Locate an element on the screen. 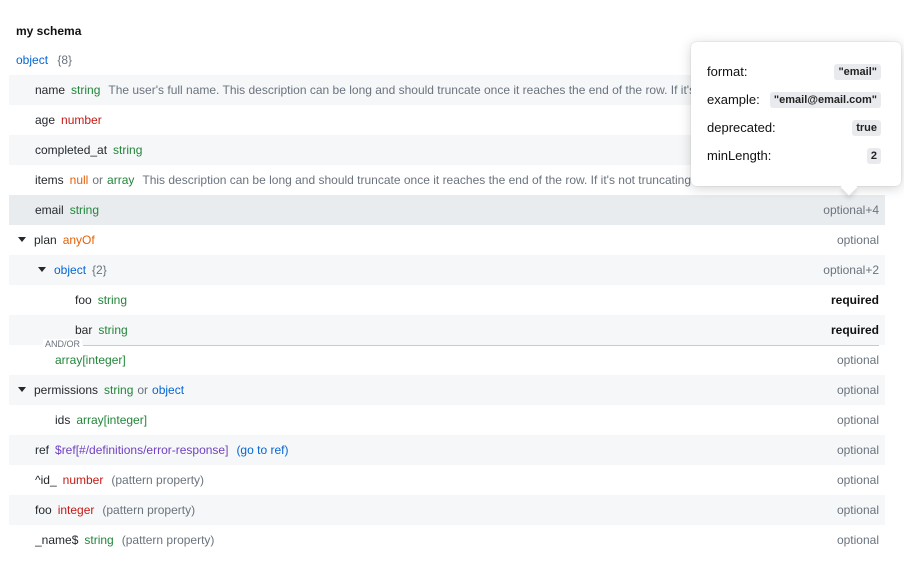 This screenshot has width=904, height=566. property-name: email is located at coordinates (49, 210).